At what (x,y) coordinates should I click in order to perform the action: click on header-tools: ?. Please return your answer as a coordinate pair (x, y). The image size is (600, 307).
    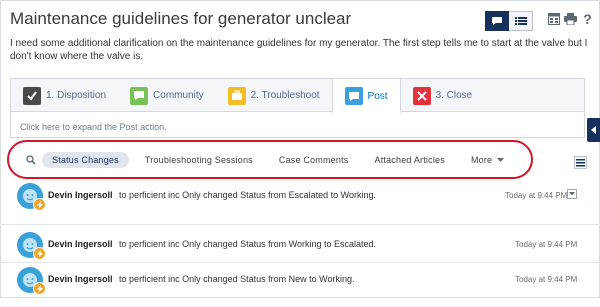
    Looking at the image, I should click on (570, 19).